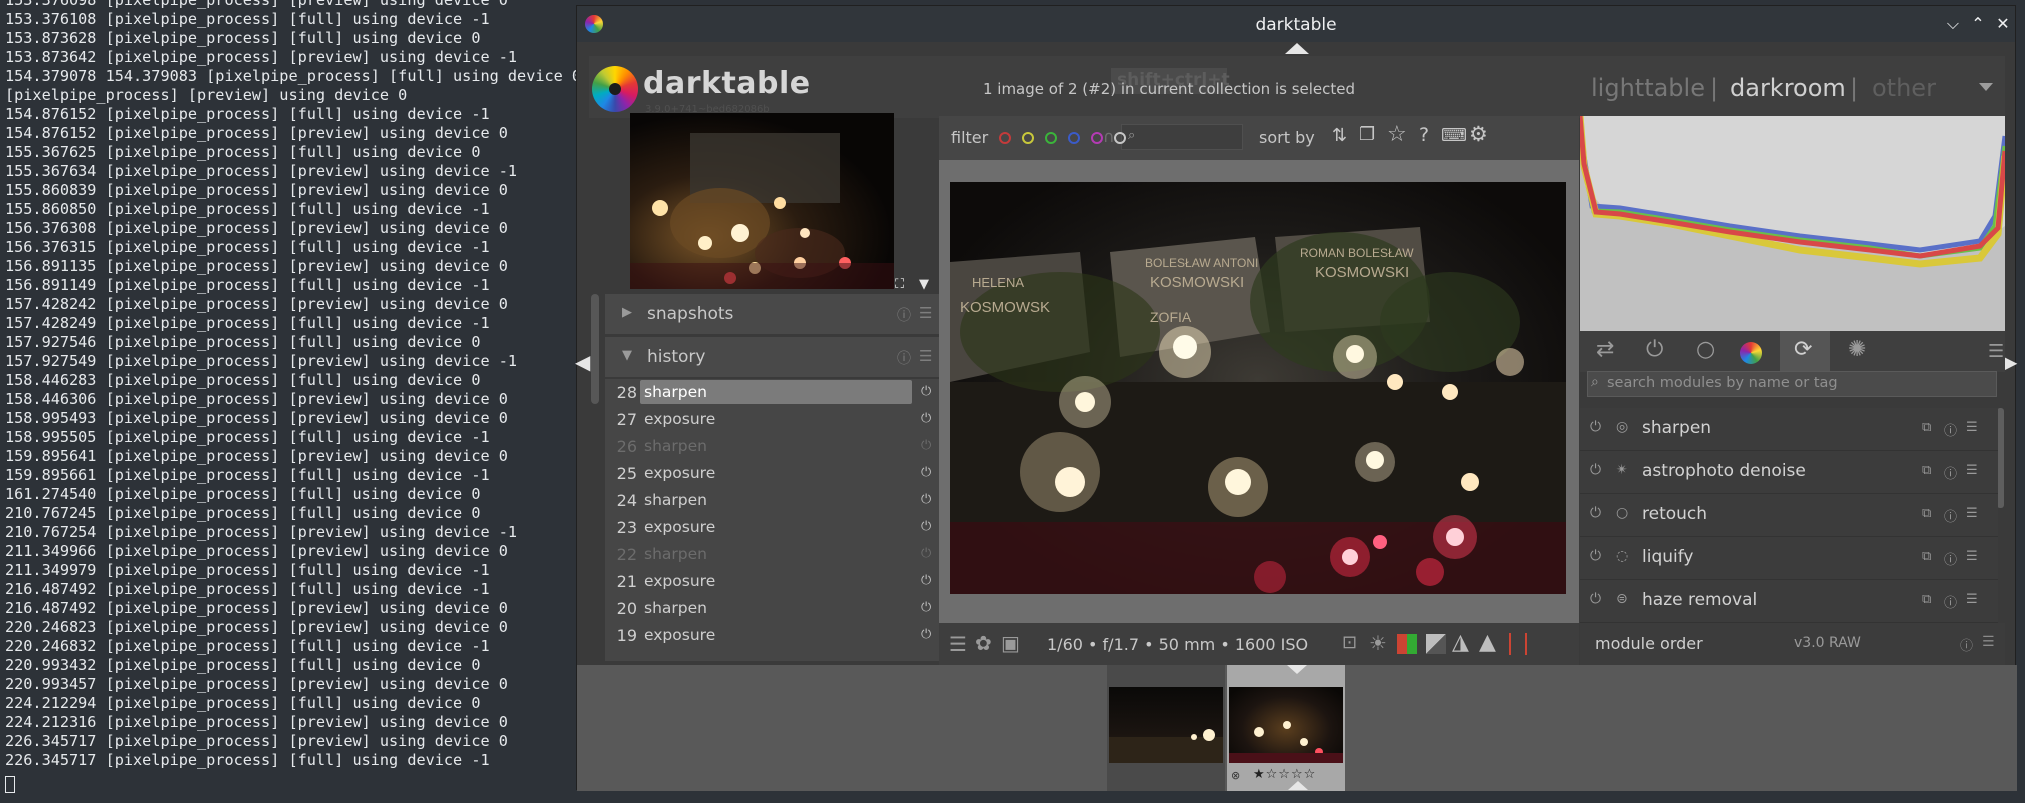 The width and height of the screenshot is (2025, 803). What do you see at coordinates (1605, 349) in the screenshot?
I see `quick-access-tab-icon: ⇄` at bounding box center [1605, 349].